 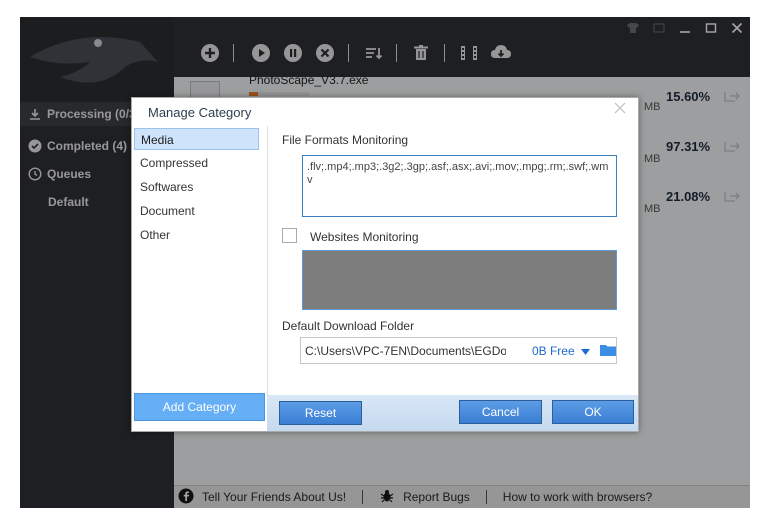 What do you see at coordinates (553, 350) in the screenshot?
I see `free-space-value: 0B Free` at bounding box center [553, 350].